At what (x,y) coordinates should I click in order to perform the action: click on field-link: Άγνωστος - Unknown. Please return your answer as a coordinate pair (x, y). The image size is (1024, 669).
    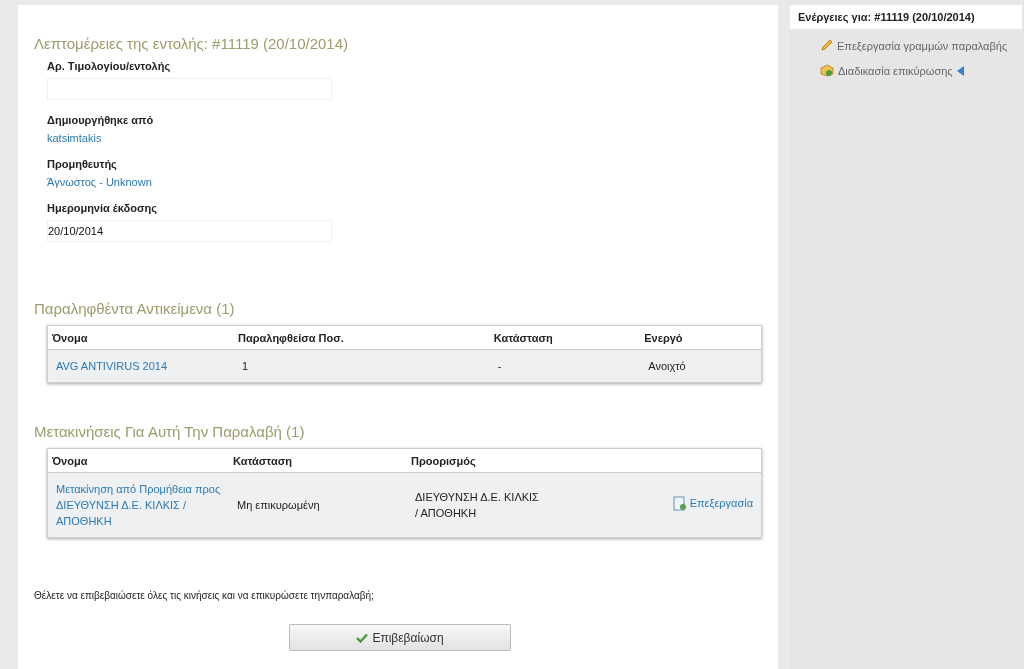
    Looking at the image, I should click on (99, 182).